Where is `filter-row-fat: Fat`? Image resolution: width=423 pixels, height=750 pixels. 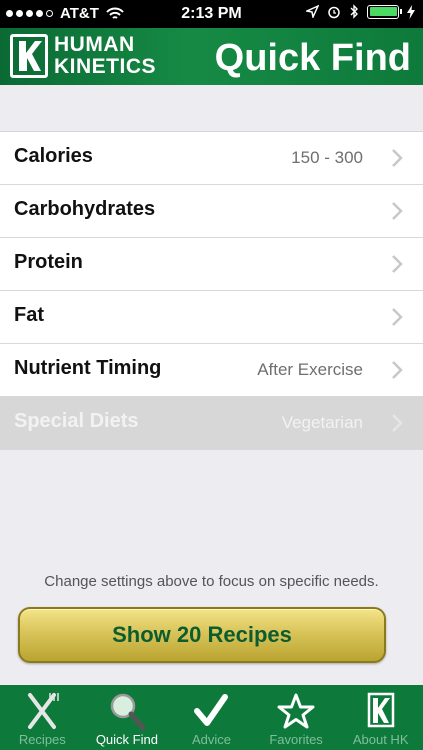 filter-row-fat: Fat is located at coordinates (211, 317).